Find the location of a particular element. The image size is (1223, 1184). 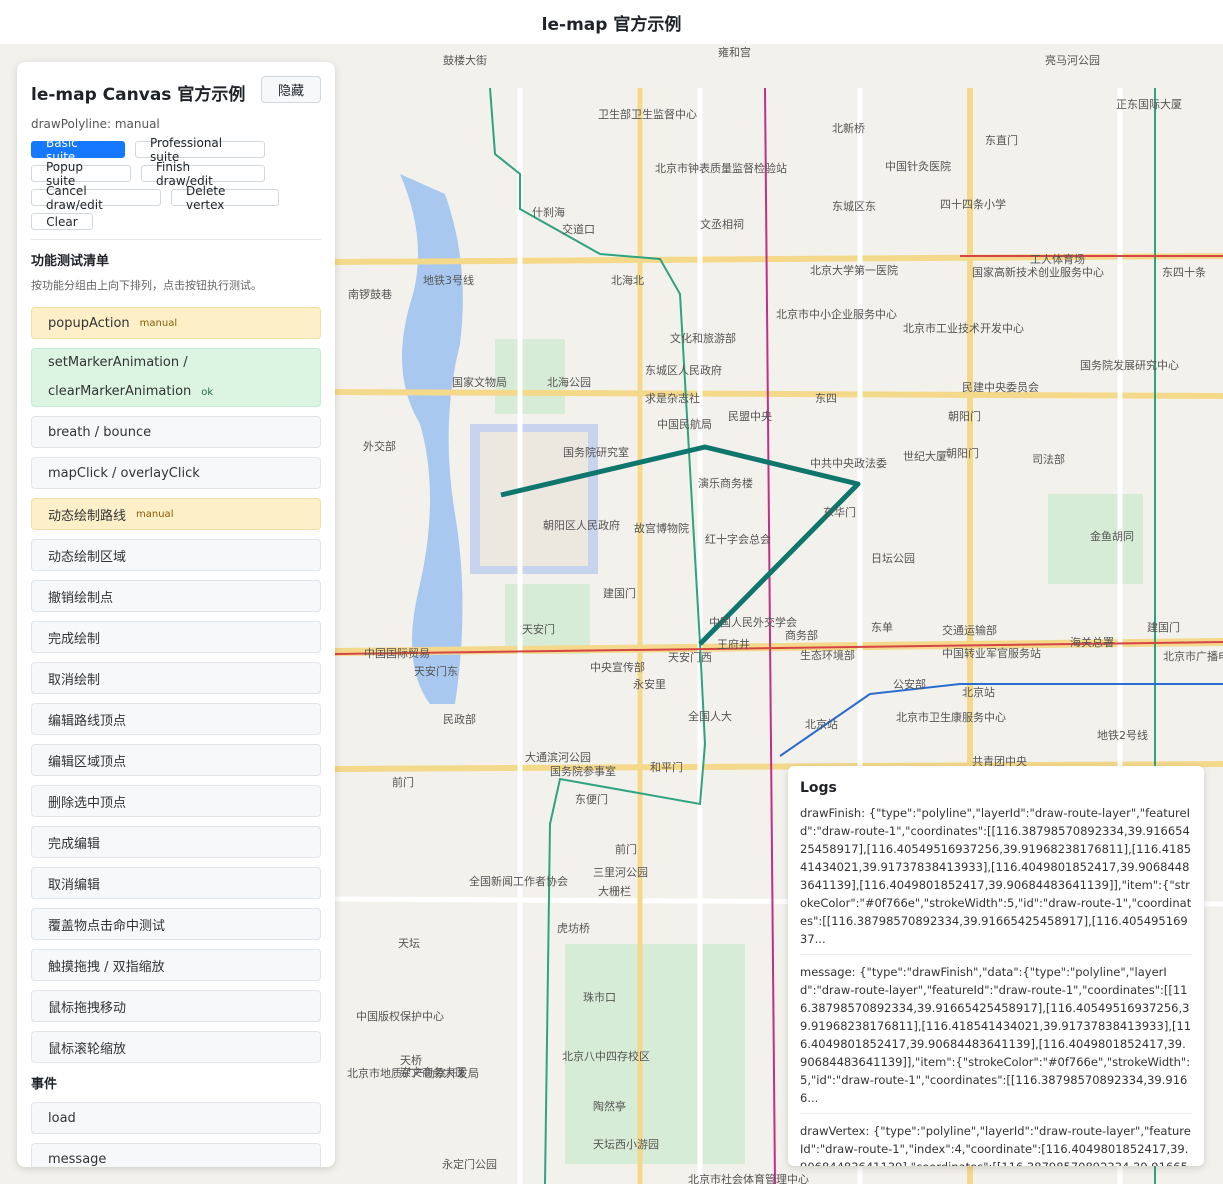

test-item-breath-bounce: breath / bounce is located at coordinates (176, 432).